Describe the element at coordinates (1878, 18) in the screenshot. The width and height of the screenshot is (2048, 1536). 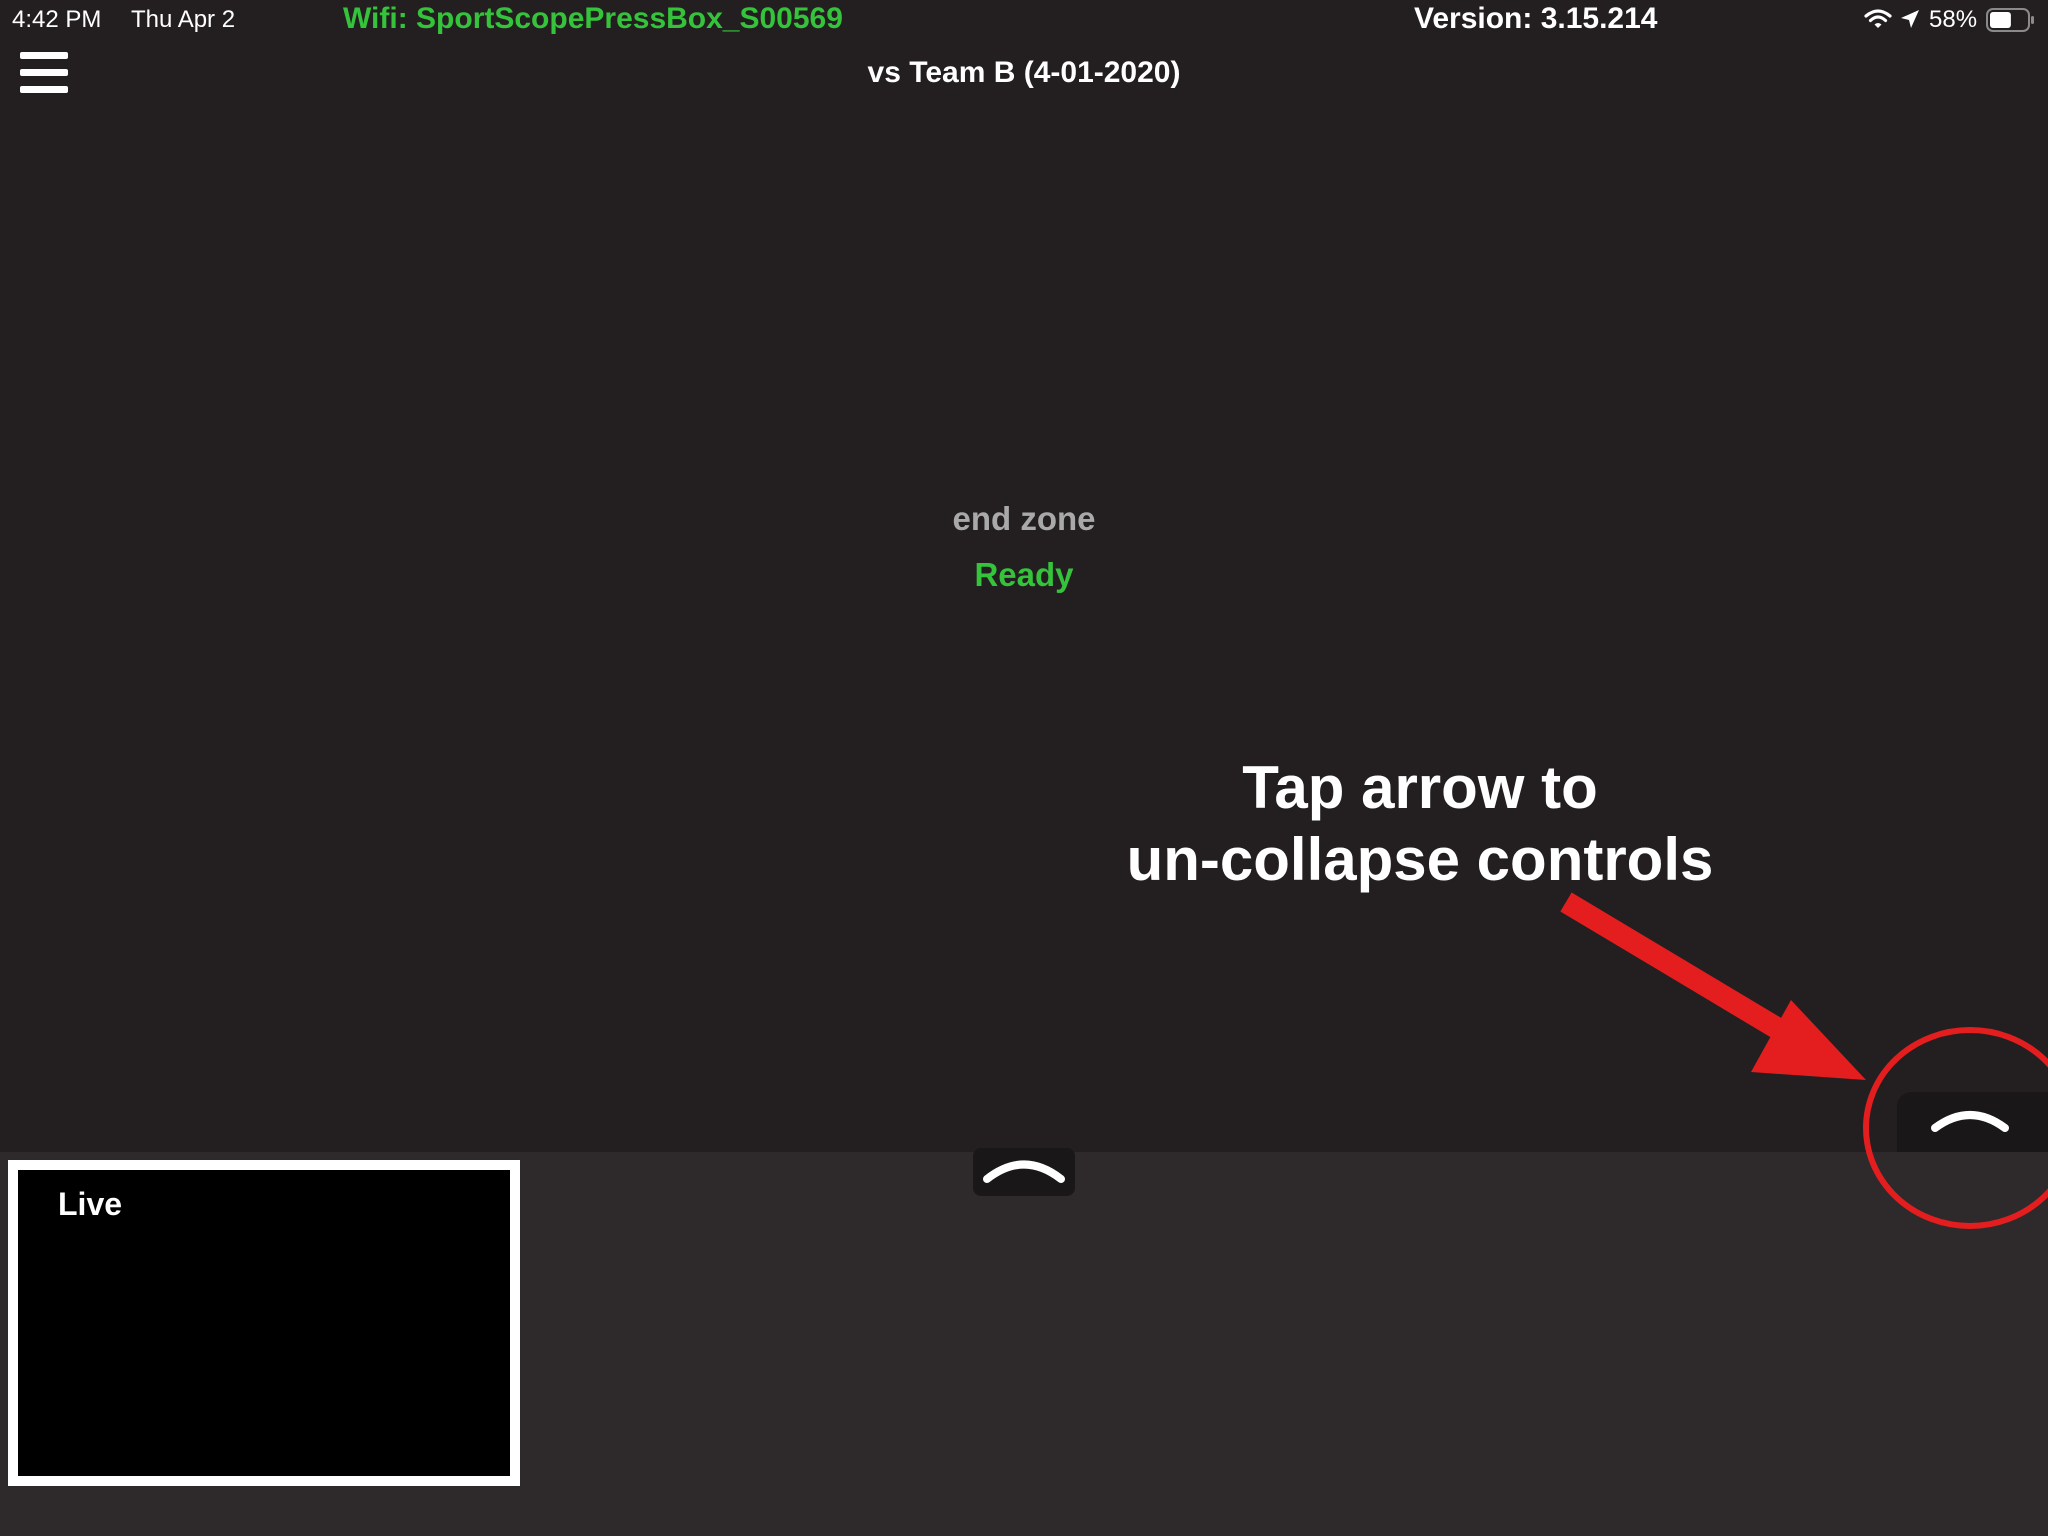
I see `wifi-icon` at that location.